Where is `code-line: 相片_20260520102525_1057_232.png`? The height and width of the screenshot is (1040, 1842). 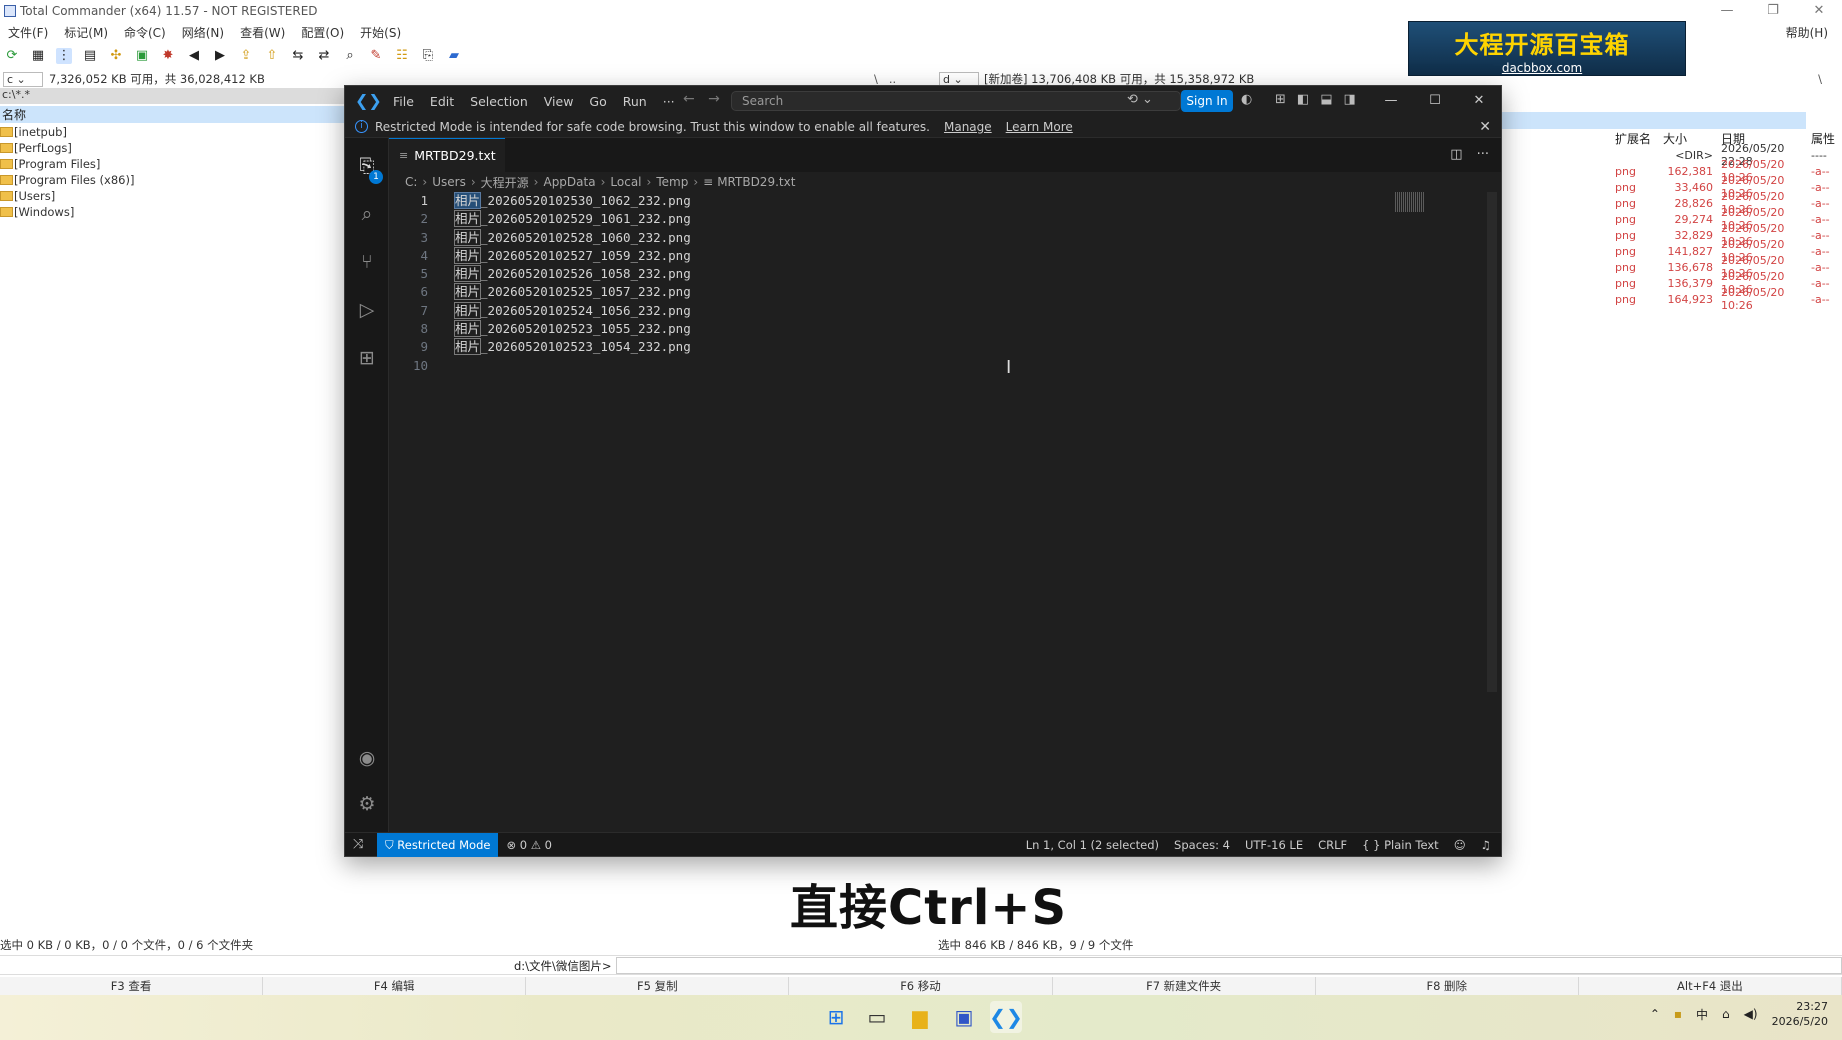
code-line: 相片_20260520102525_1057_232.png is located at coordinates (572, 292).